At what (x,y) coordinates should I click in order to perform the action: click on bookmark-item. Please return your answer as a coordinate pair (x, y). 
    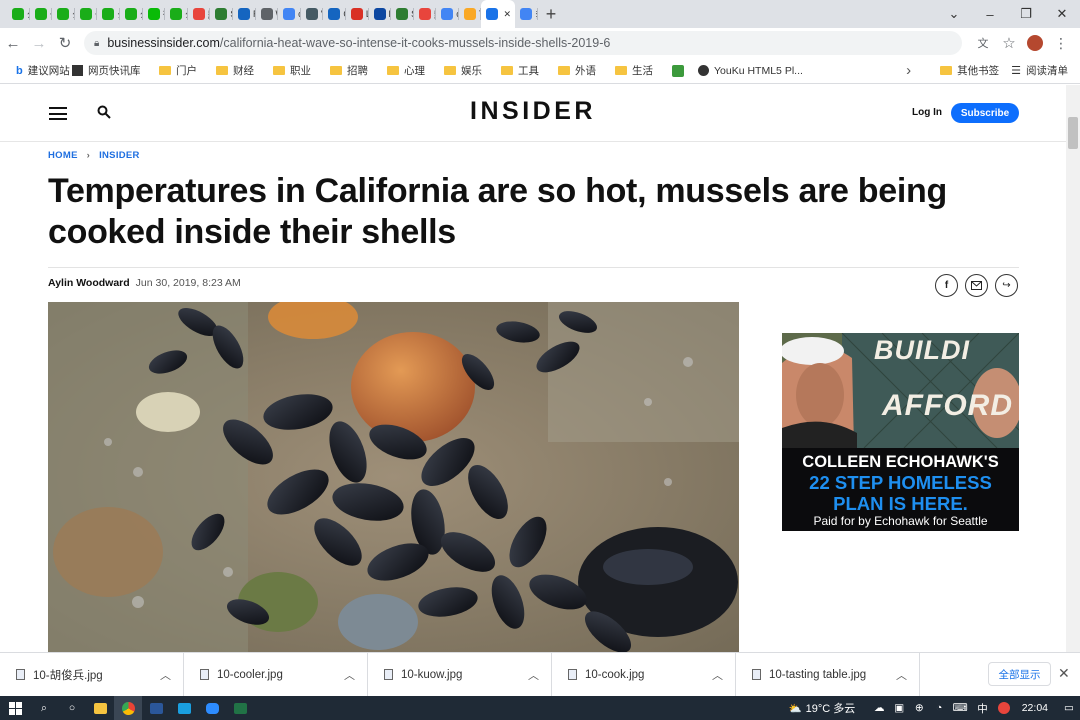
    Looking at the image, I should click on (685, 71).